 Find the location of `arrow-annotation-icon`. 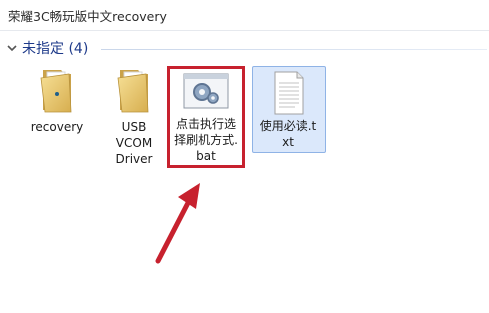

arrow-annotation-icon is located at coordinates (180, 222).